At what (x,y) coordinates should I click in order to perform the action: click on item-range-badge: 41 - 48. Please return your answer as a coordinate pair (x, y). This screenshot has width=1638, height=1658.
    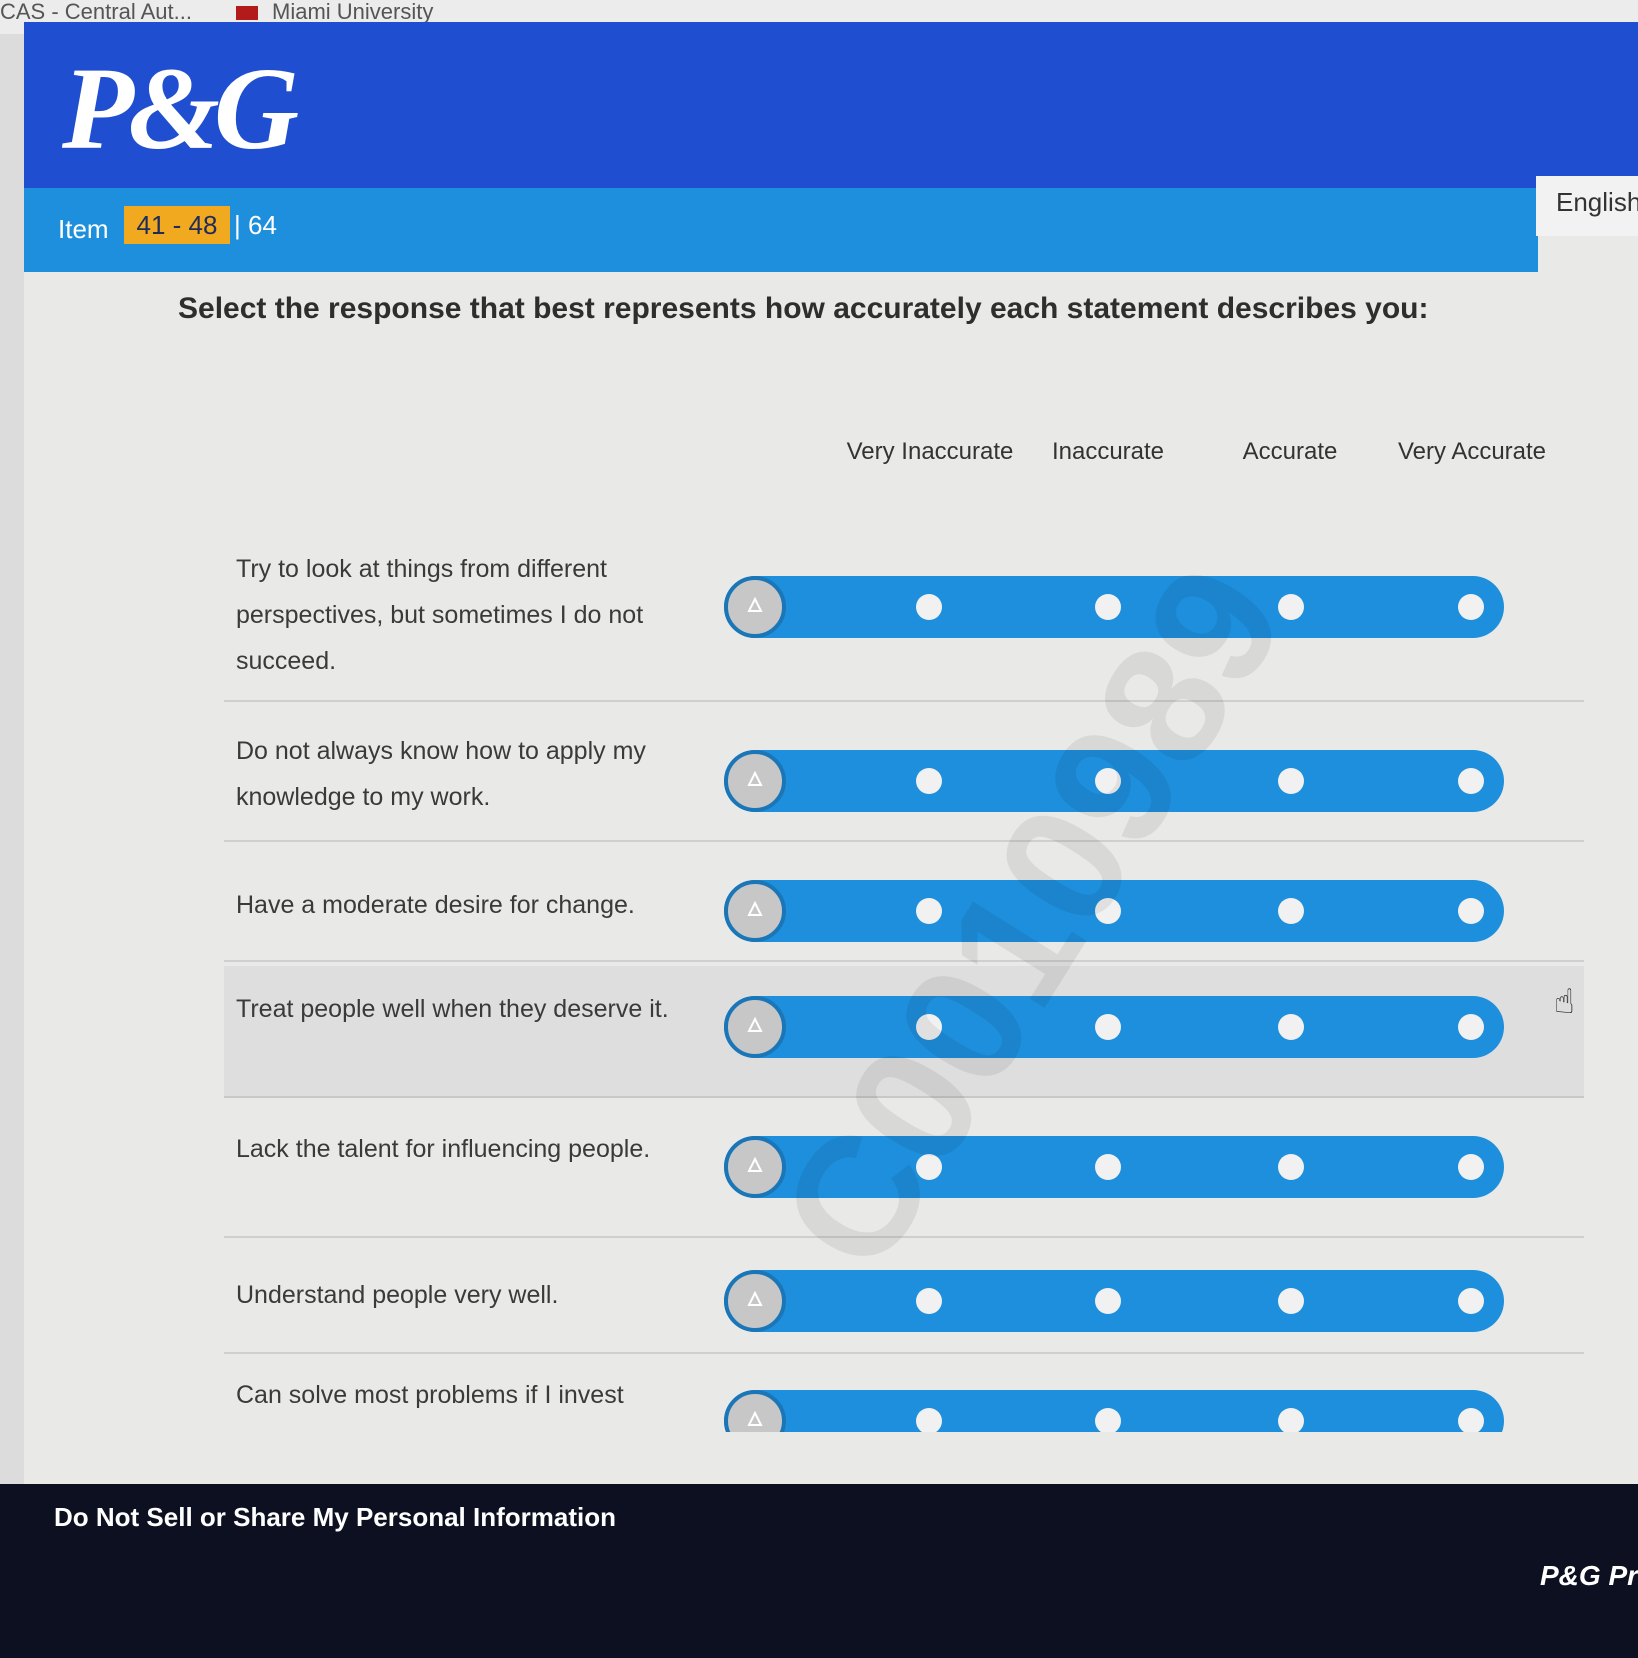
    Looking at the image, I should click on (177, 225).